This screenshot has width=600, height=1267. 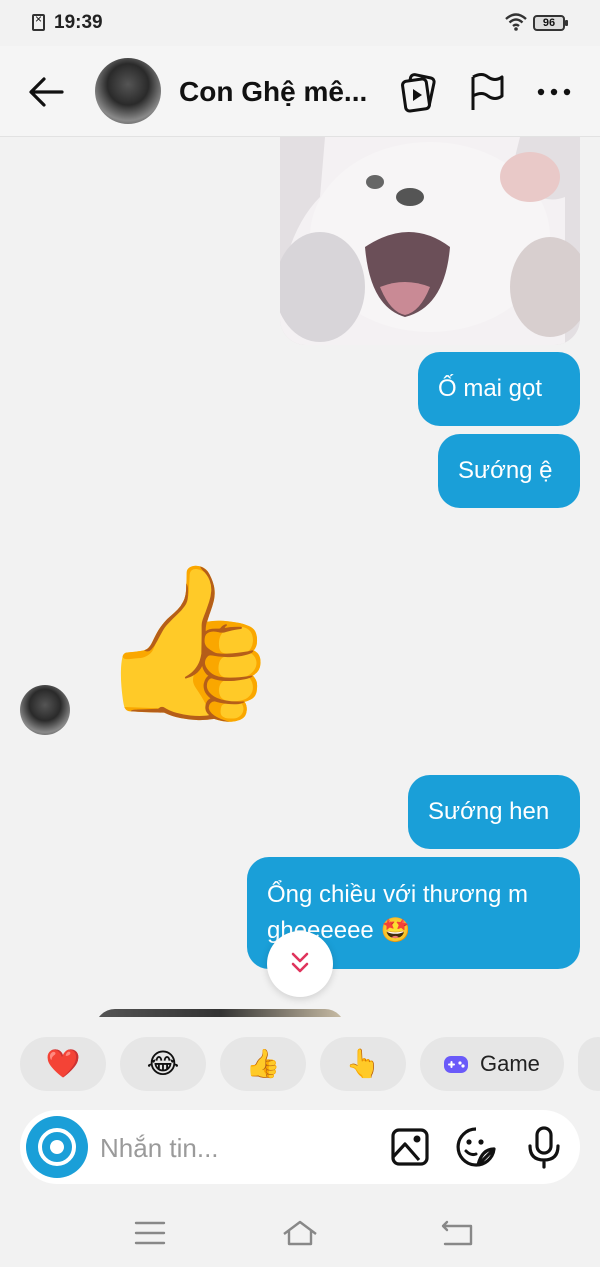 I want to click on scroll-to-bottom-button, so click(x=300, y=964).